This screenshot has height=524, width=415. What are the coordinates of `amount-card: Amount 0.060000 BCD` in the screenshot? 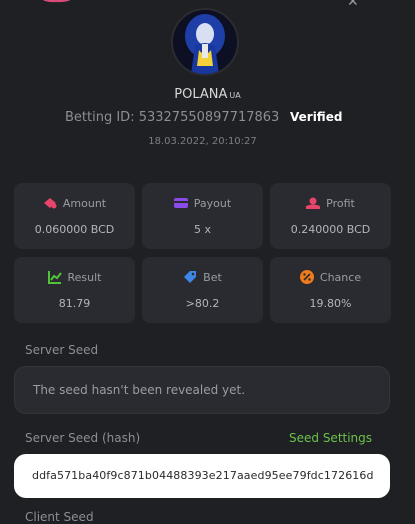 It's located at (74, 216).